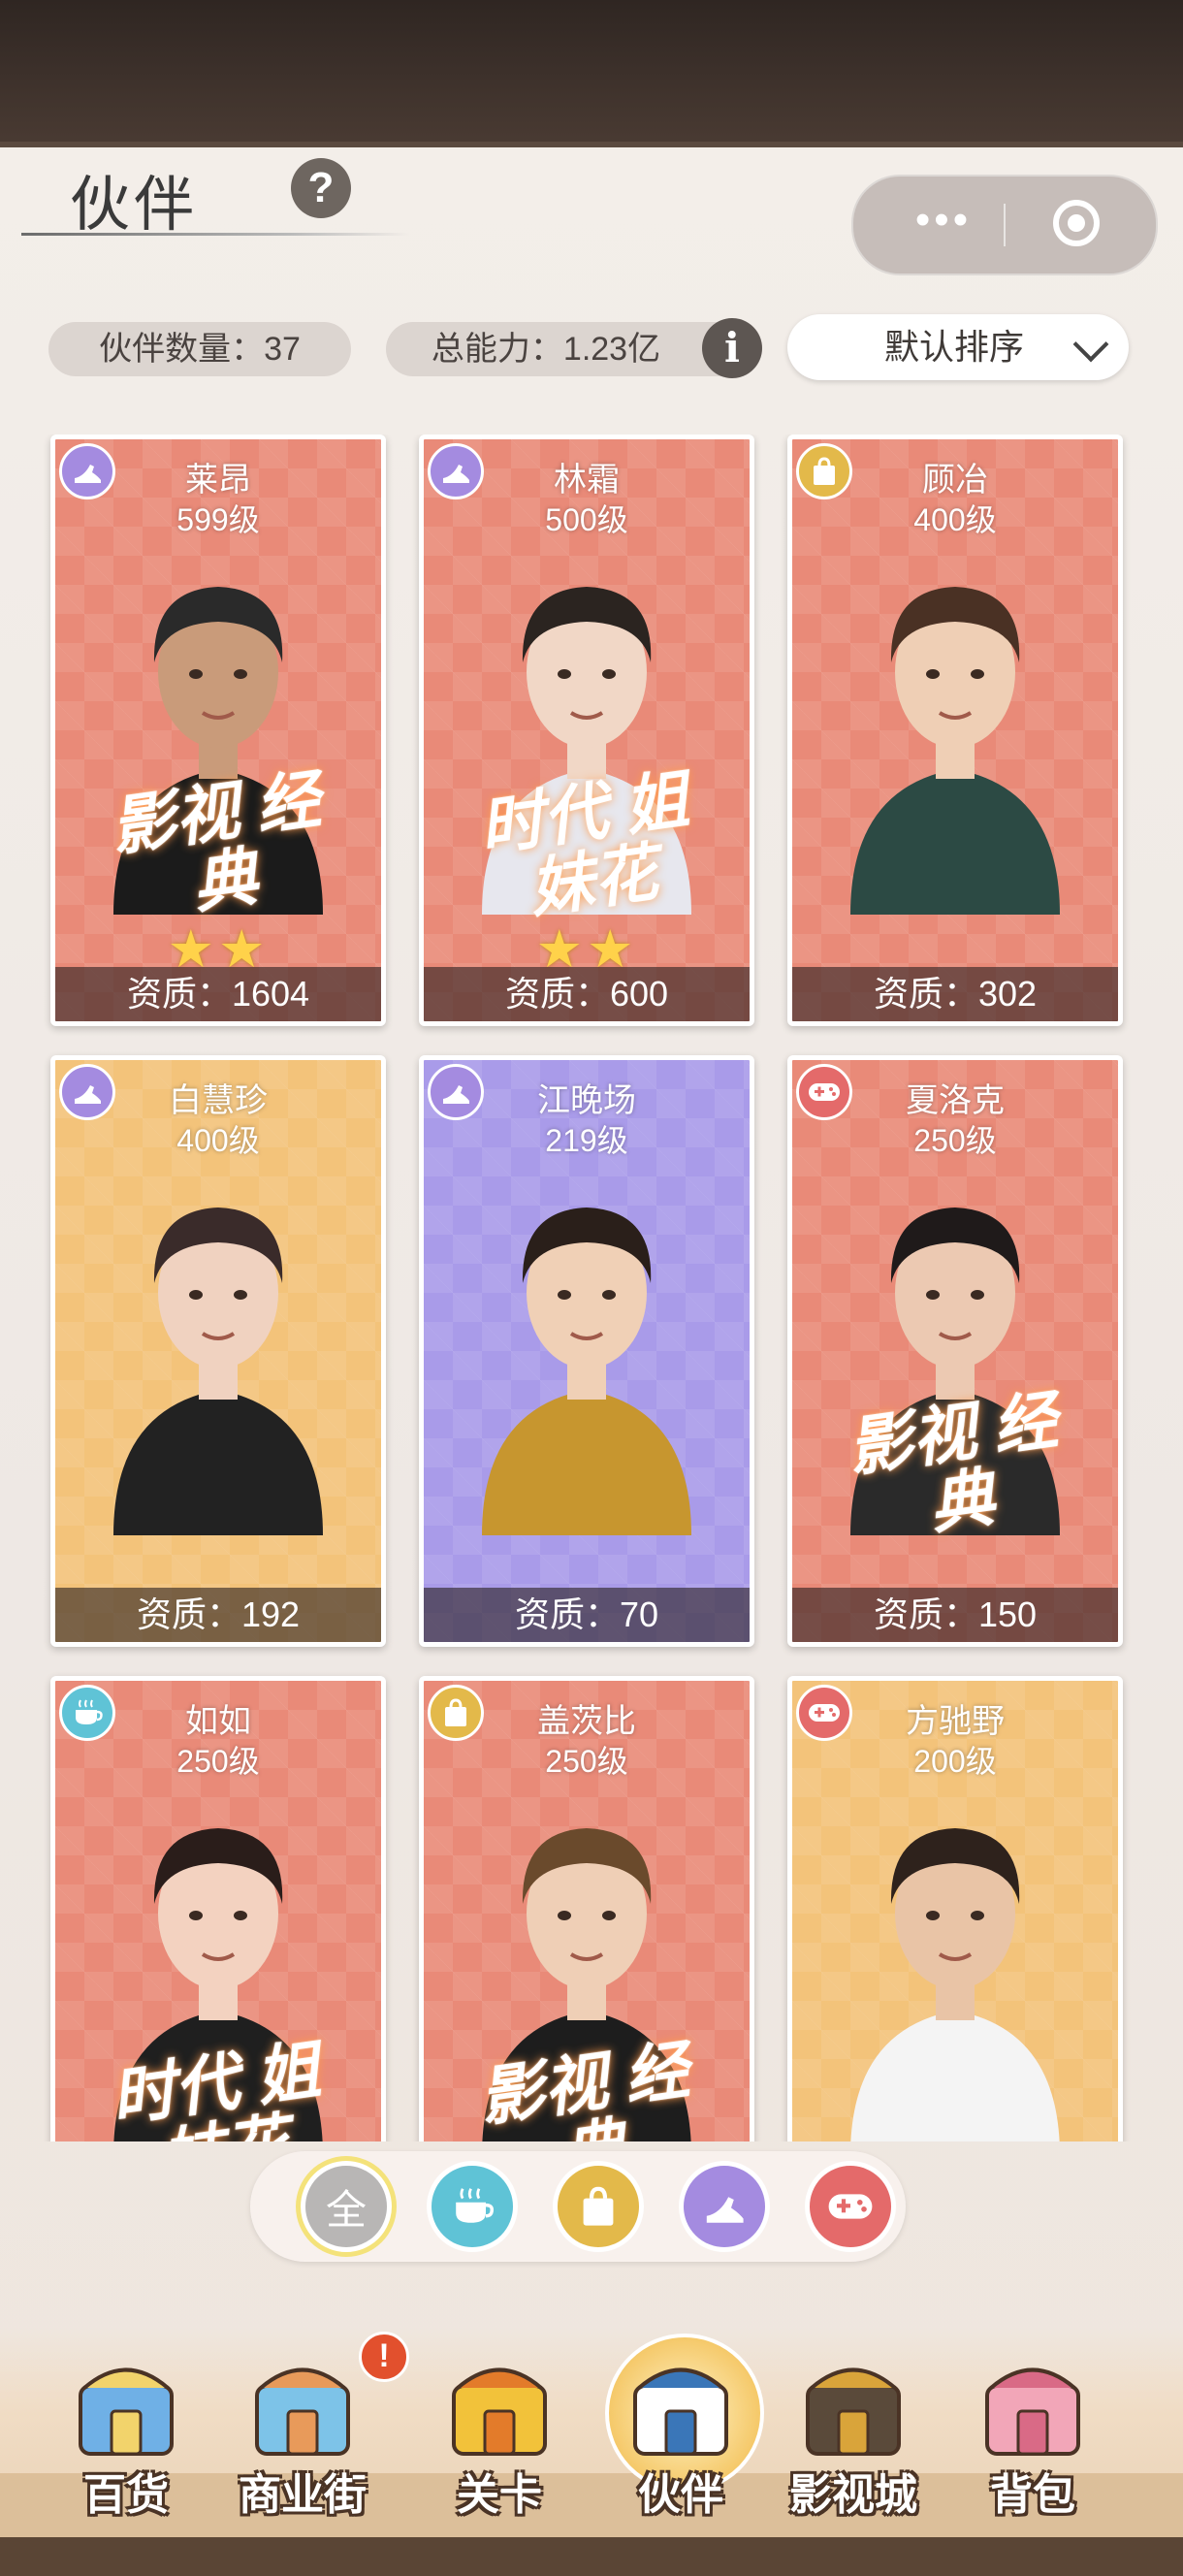  Describe the element at coordinates (218, 994) in the screenshot. I see `partner-quality: 资质：1604` at that location.